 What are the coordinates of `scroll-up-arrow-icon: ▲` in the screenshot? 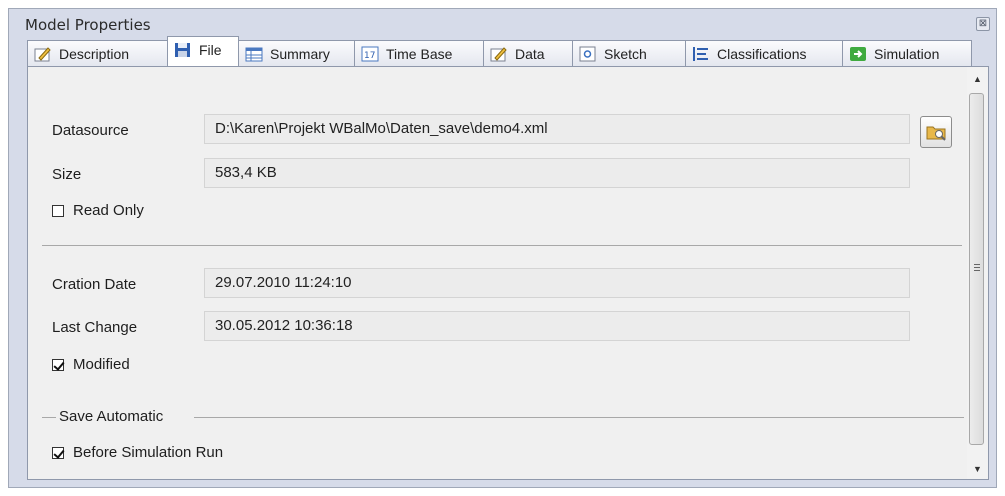 It's located at (977, 79).